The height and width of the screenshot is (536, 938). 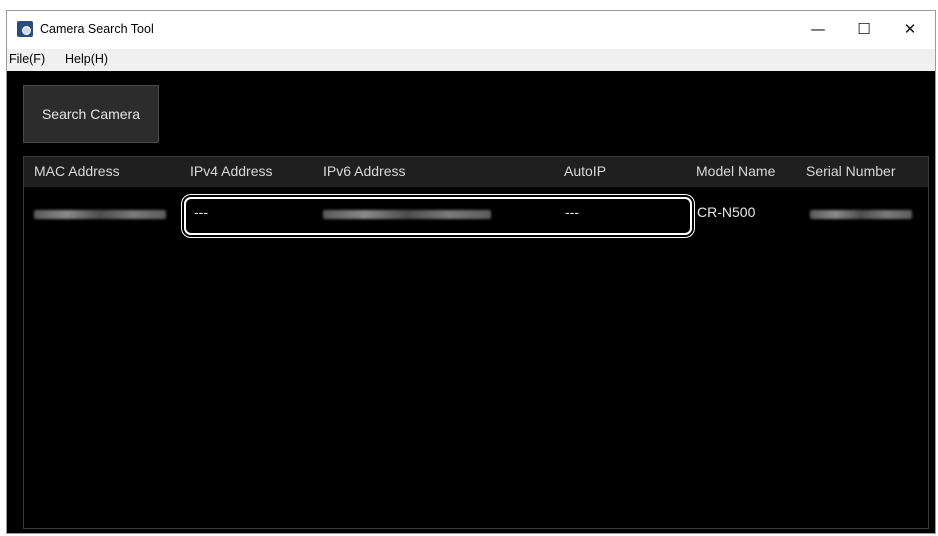 I want to click on column-autoip: AutoIP, so click(x=585, y=171).